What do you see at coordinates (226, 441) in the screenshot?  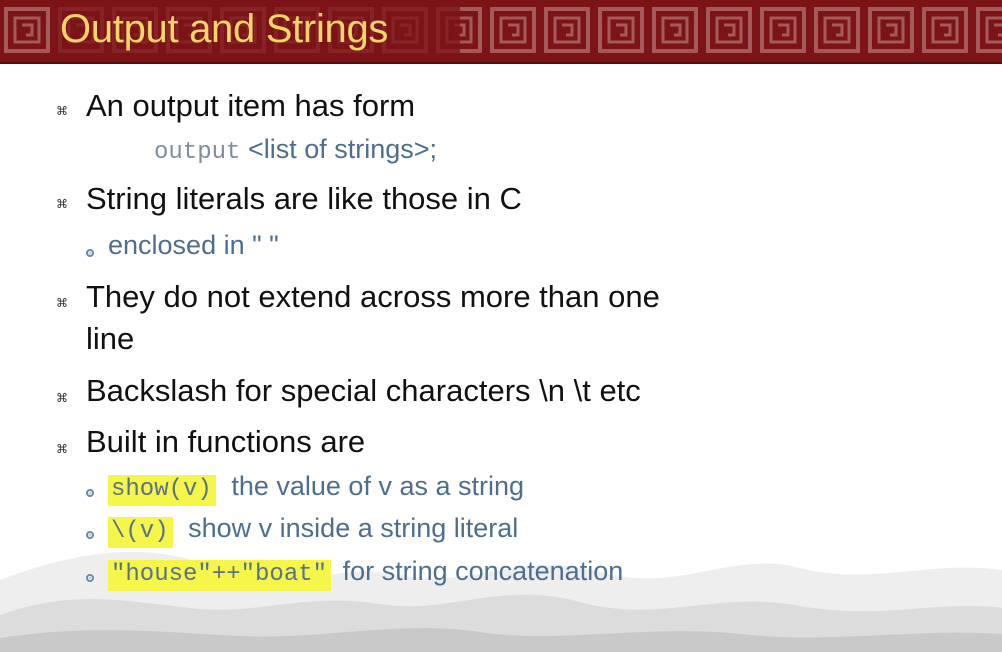 I see `bullet-built-in-functions: Built in functions are` at bounding box center [226, 441].